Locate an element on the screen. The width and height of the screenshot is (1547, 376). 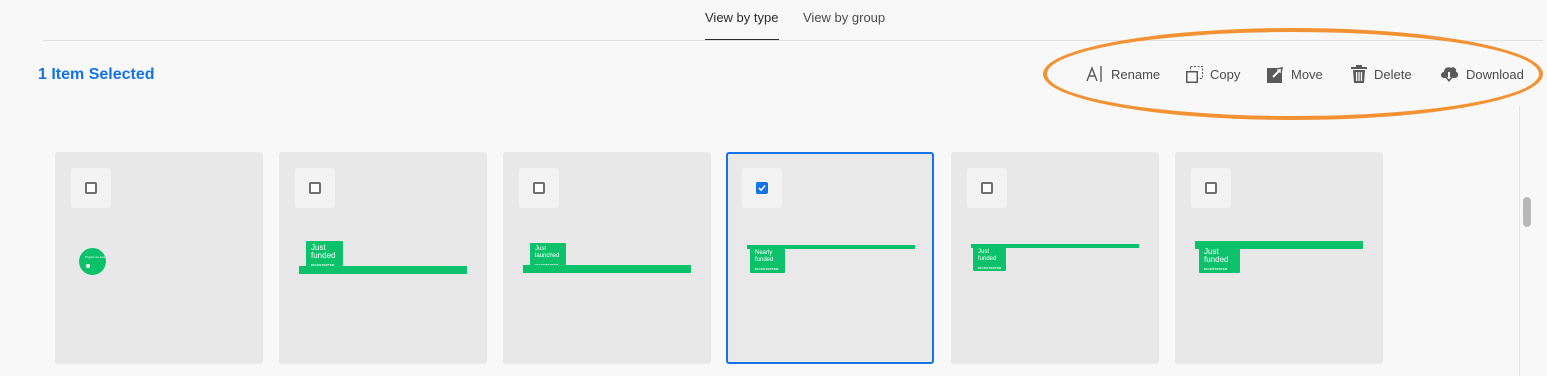
rename-button: Rename is located at coordinates (1123, 74).